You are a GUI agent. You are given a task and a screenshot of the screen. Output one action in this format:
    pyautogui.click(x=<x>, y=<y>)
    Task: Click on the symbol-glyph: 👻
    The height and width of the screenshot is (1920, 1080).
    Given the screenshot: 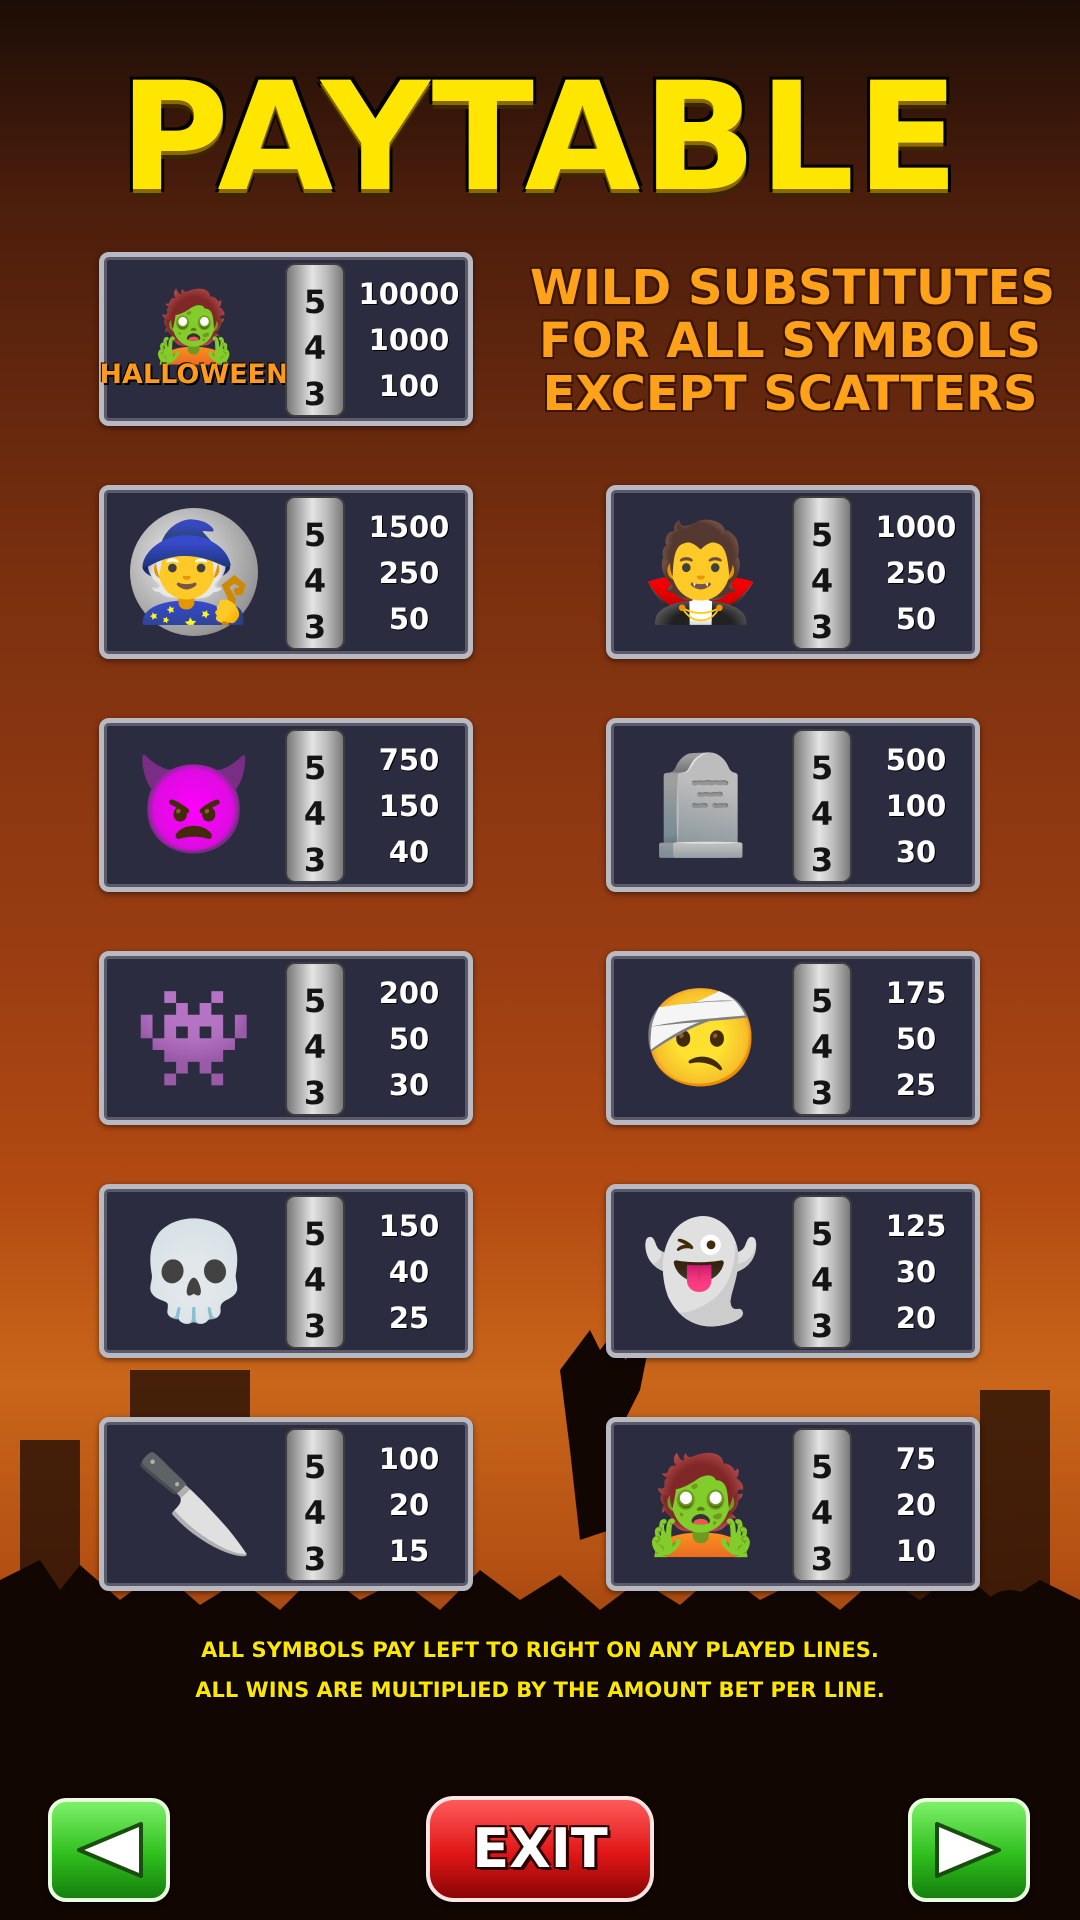 What is the action you would take?
    pyautogui.click(x=701, y=1271)
    